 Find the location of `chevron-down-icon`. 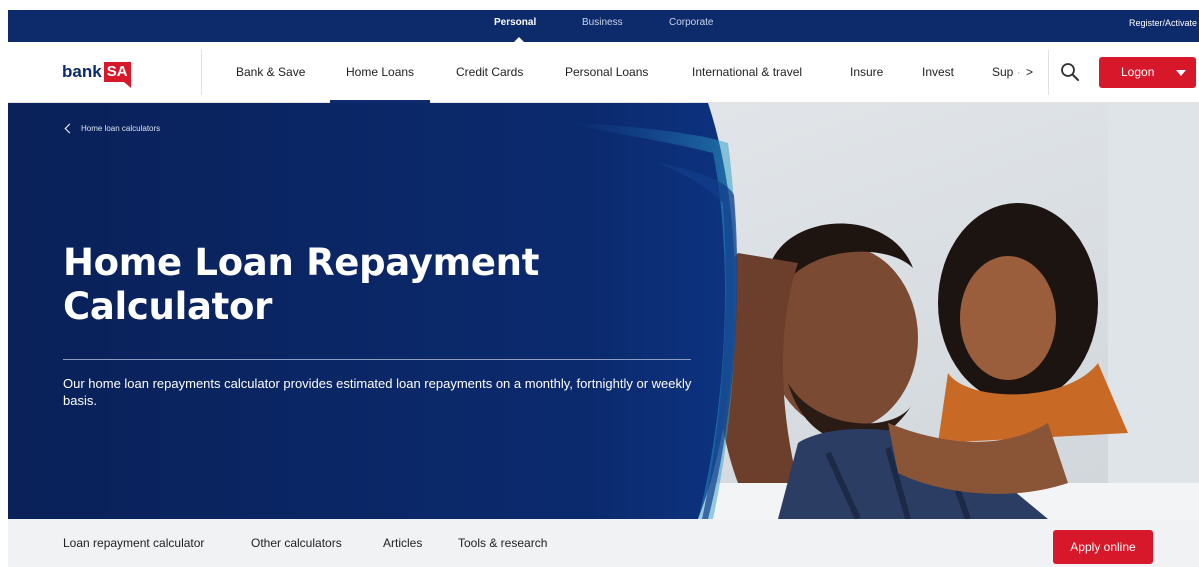

chevron-down-icon is located at coordinates (1181, 73).